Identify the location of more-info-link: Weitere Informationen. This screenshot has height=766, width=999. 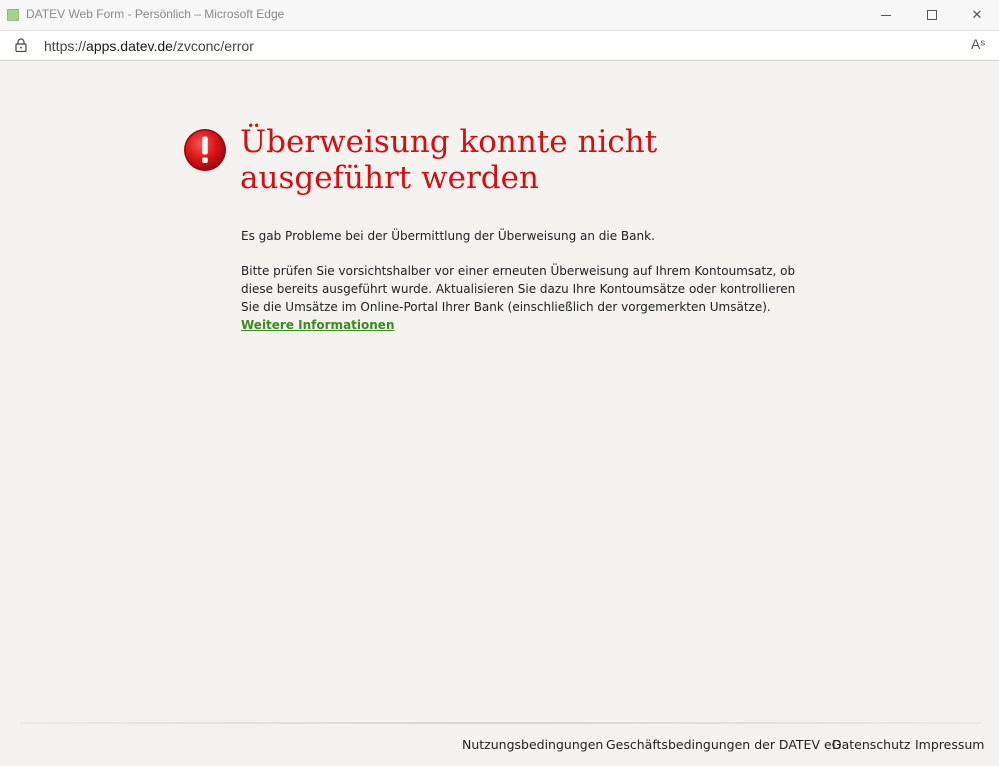
(317, 325).